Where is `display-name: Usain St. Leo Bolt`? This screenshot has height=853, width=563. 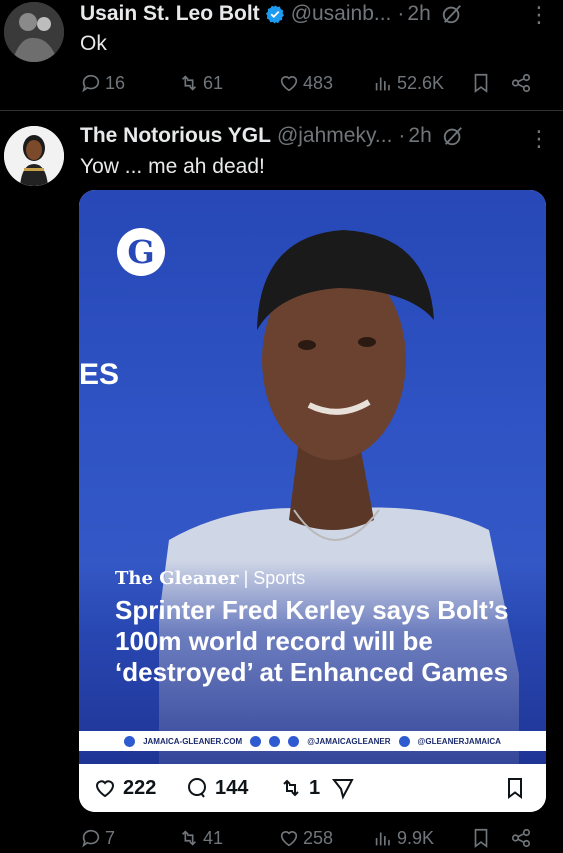
display-name: Usain St. Leo Bolt is located at coordinates (170, 14).